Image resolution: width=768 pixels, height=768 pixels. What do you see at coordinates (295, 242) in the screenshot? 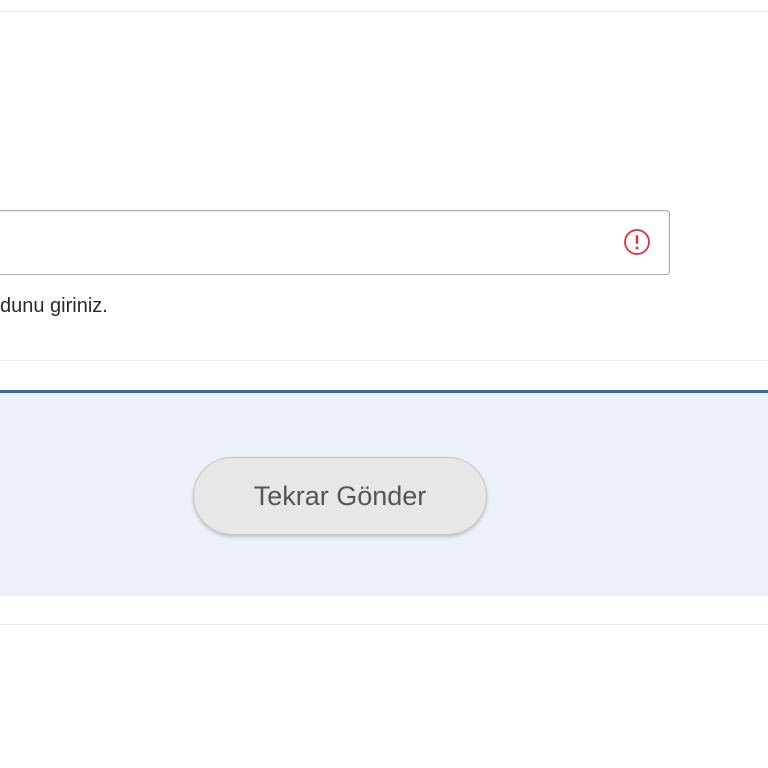
I see `code-input` at bounding box center [295, 242].